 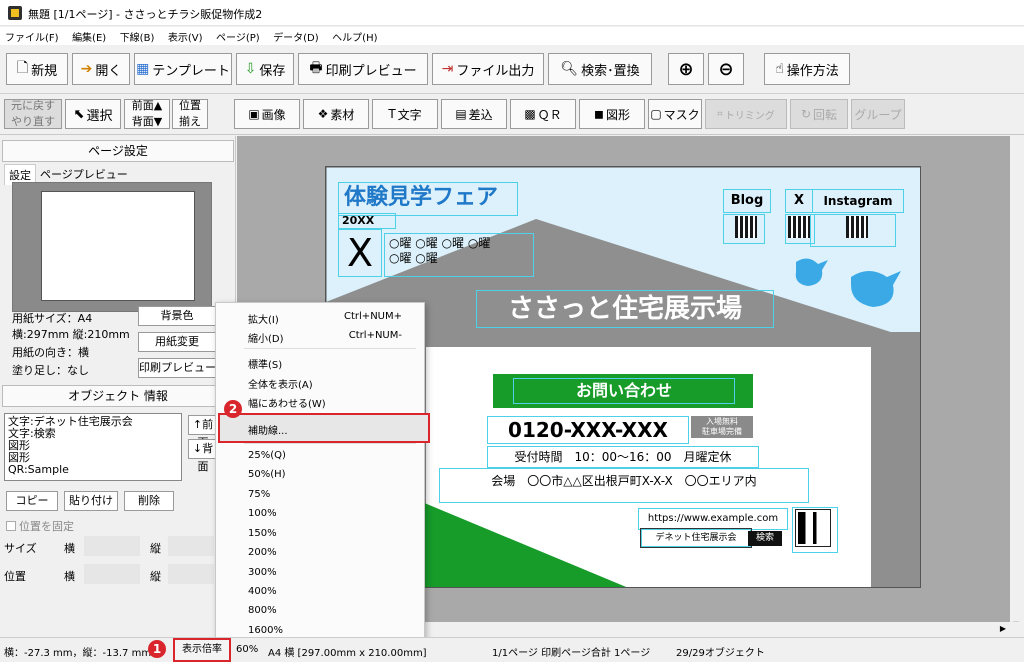 What do you see at coordinates (675, 114) in the screenshot?
I see `mask-button: ▢ マスク` at bounding box center [675, 114].